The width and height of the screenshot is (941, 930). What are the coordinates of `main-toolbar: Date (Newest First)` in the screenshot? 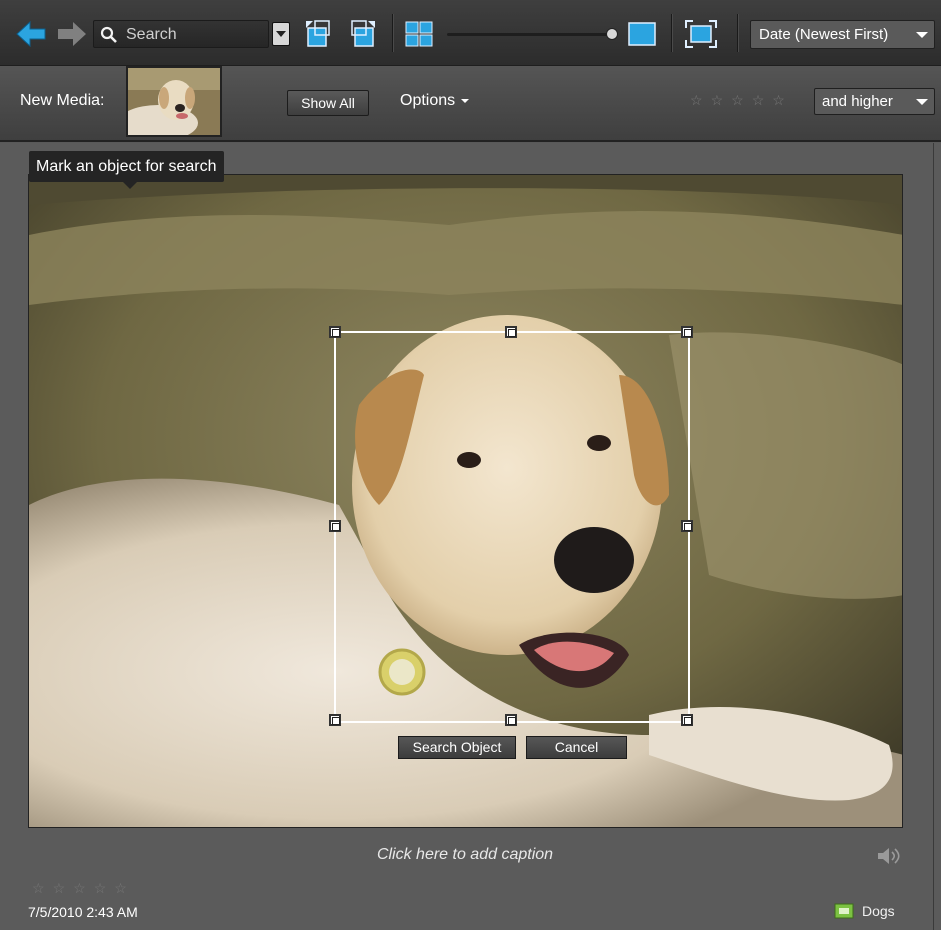 It's located at (470, 33).